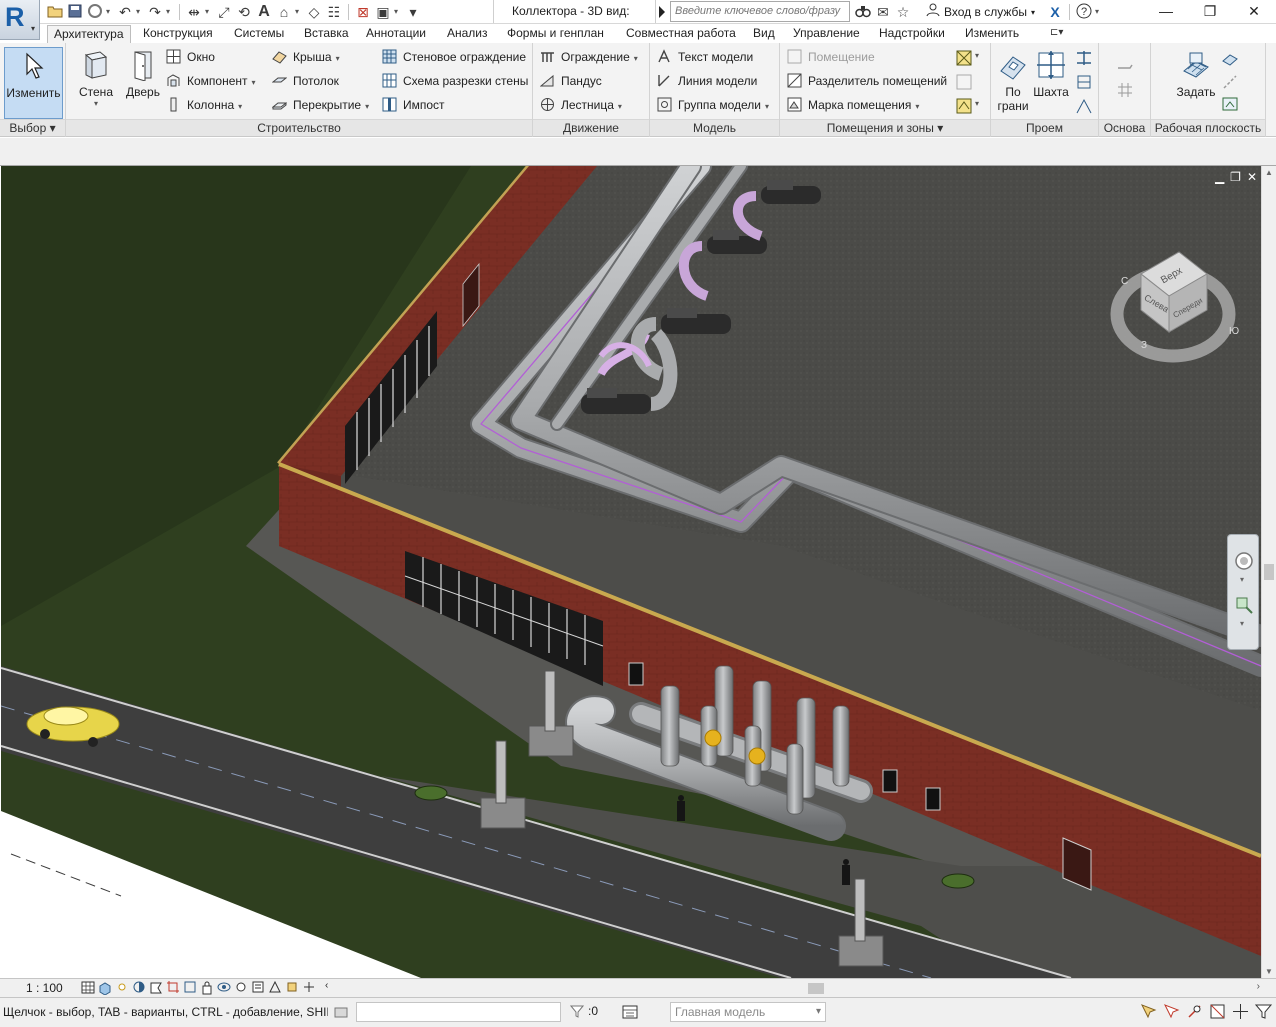 This screenshot has width=1276, height=1027. I want to click on switch-windows-icon: ▣, so click(383, 12).